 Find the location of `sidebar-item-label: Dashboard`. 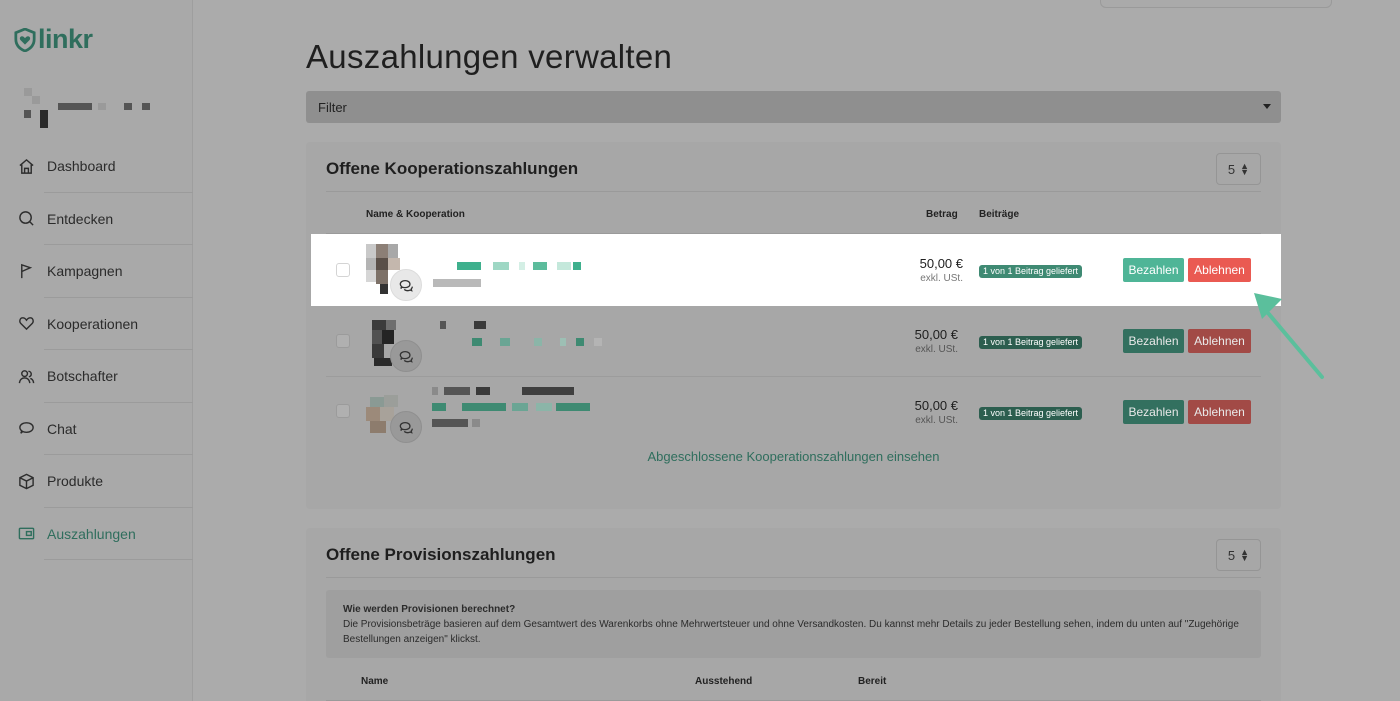

sidebar-item-label: Dashboard is located at coordinates (81, 166).